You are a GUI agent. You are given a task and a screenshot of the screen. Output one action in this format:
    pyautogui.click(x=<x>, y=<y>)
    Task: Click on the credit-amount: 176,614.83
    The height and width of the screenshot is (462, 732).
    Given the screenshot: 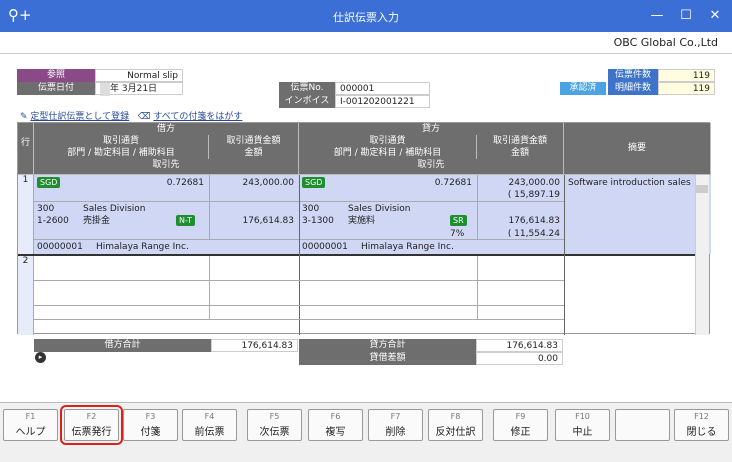 What is the action you would take?
    pyautogui.click(x=534, y=221)
    